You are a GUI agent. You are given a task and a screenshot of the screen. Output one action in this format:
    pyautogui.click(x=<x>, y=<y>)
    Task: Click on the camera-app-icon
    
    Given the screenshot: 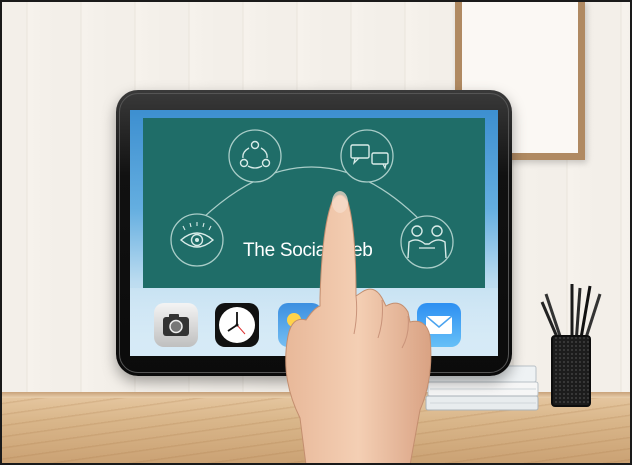 What is the action you would take?
    pyautogui.click(x=176, y=325)
    